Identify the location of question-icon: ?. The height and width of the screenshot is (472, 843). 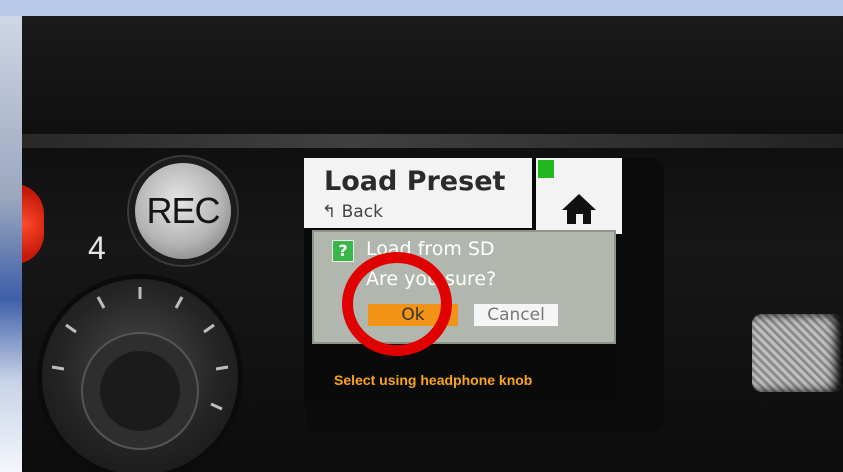
(343, 251).